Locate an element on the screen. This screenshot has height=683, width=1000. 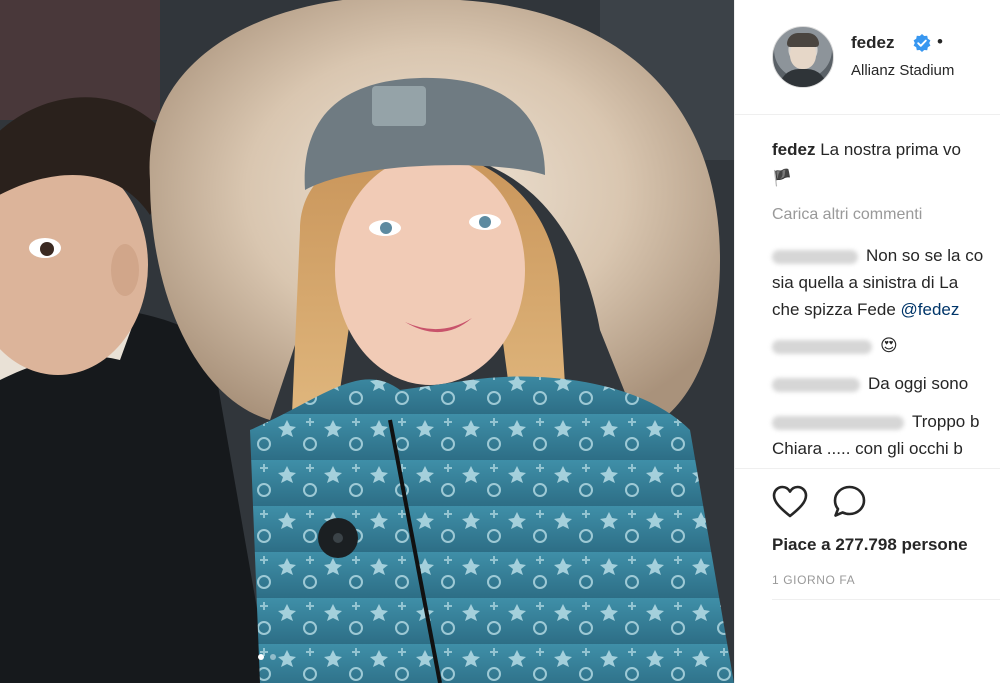
caption-emoji: 🏴 is located at coordinates (782, 178).